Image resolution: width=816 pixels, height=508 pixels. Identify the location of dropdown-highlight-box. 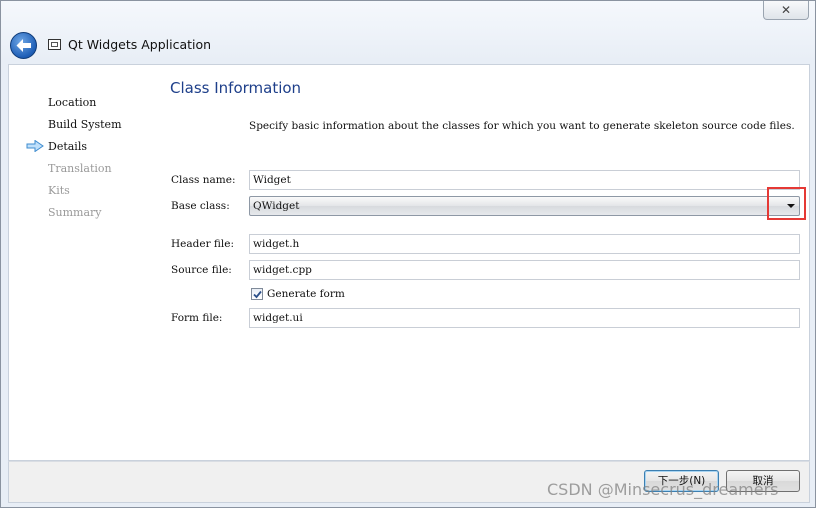
(786, 203).